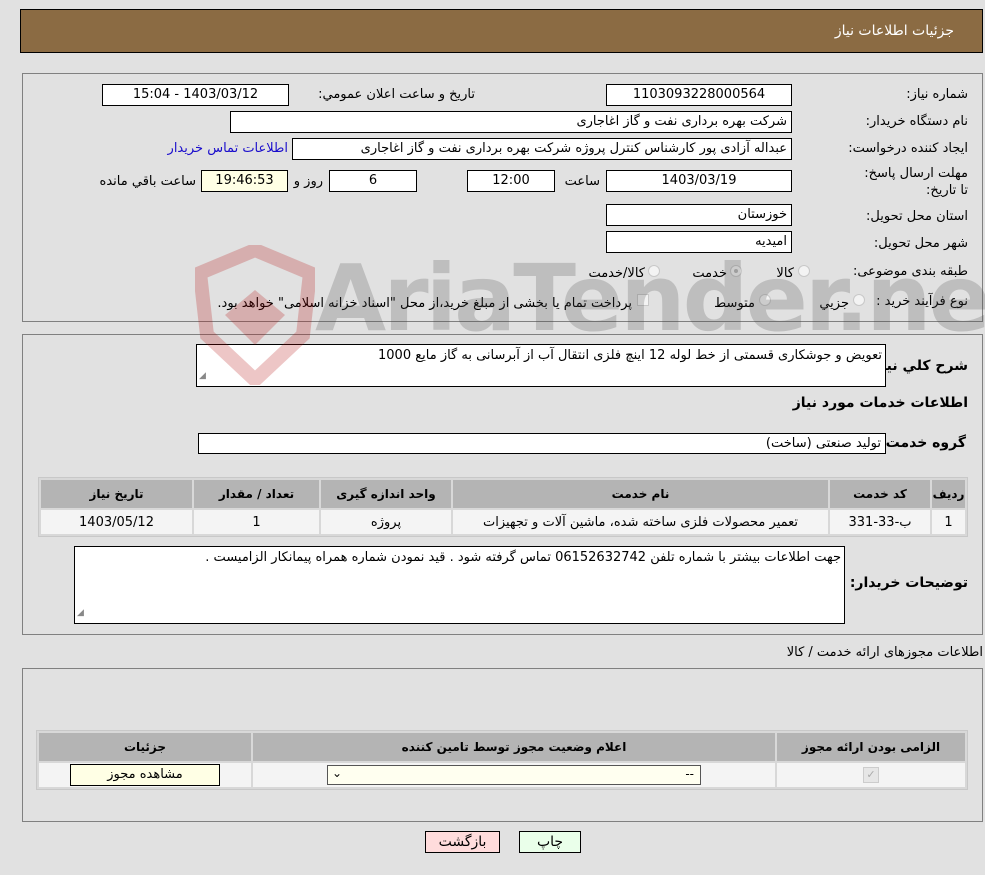 This screenshot has height=875, width=985. I want to click on col-service-name: نام خدمت, so click(640, 494).